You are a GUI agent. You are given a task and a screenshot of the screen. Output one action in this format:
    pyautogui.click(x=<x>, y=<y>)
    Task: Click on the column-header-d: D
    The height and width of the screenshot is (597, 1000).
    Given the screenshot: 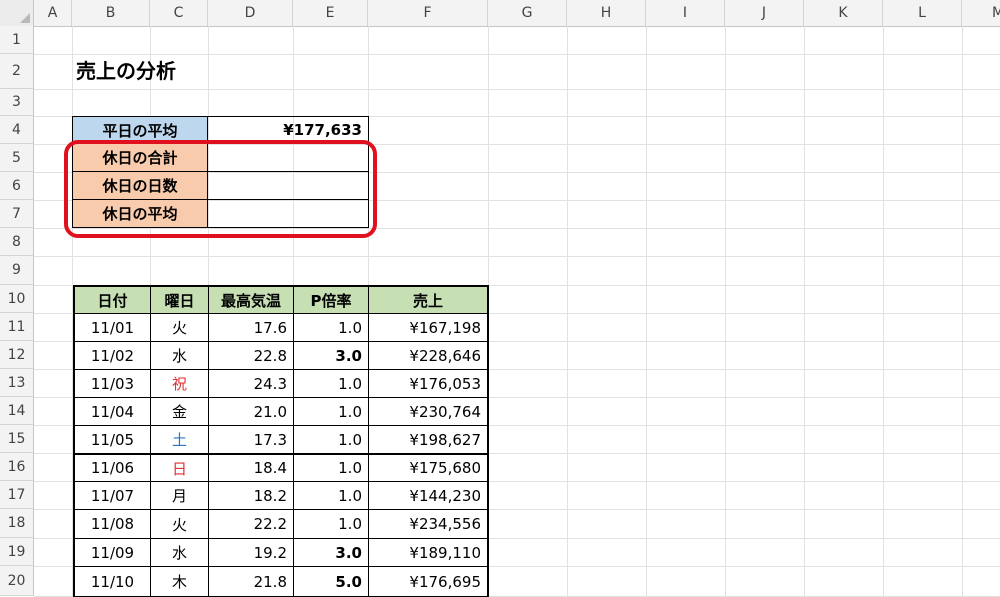 What is the action you would take?
    pyautogui.click(x=250, y=13)
    